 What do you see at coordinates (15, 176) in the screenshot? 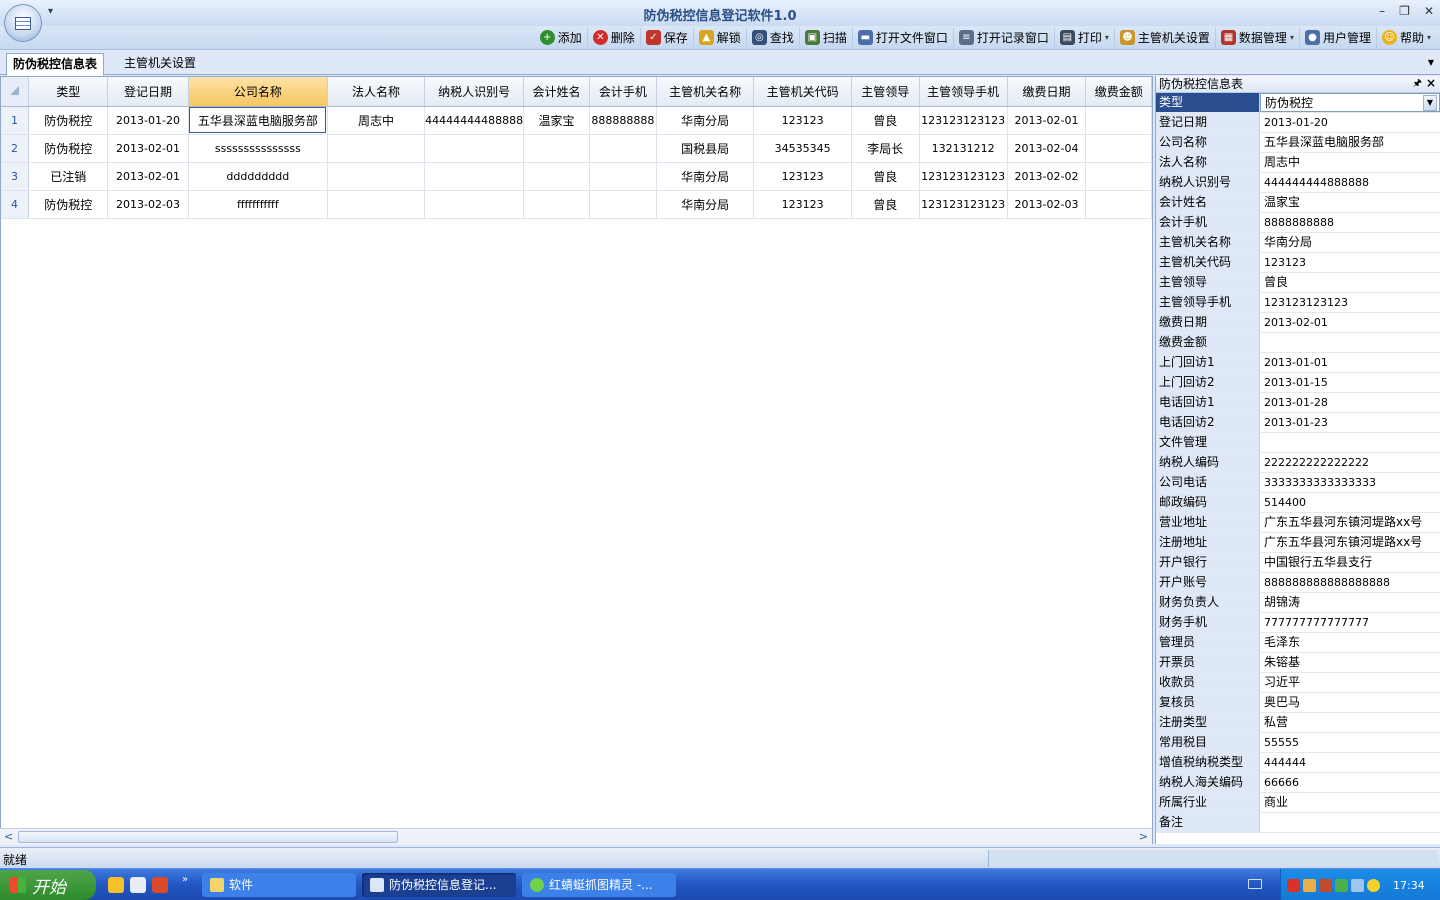
I see `row-number: 3` at bounding box center [15, 176].